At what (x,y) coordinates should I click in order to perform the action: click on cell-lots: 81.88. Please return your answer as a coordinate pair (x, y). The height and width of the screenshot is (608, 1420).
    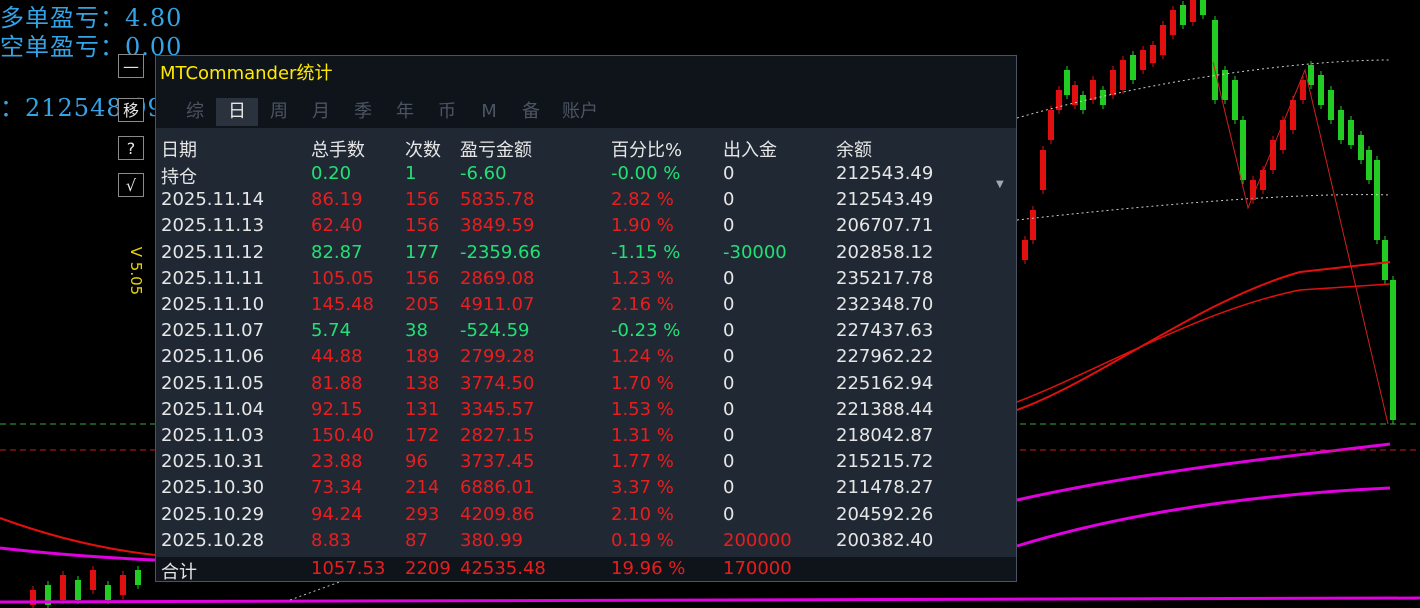
    Looking at the image, I should click on (337, 383).